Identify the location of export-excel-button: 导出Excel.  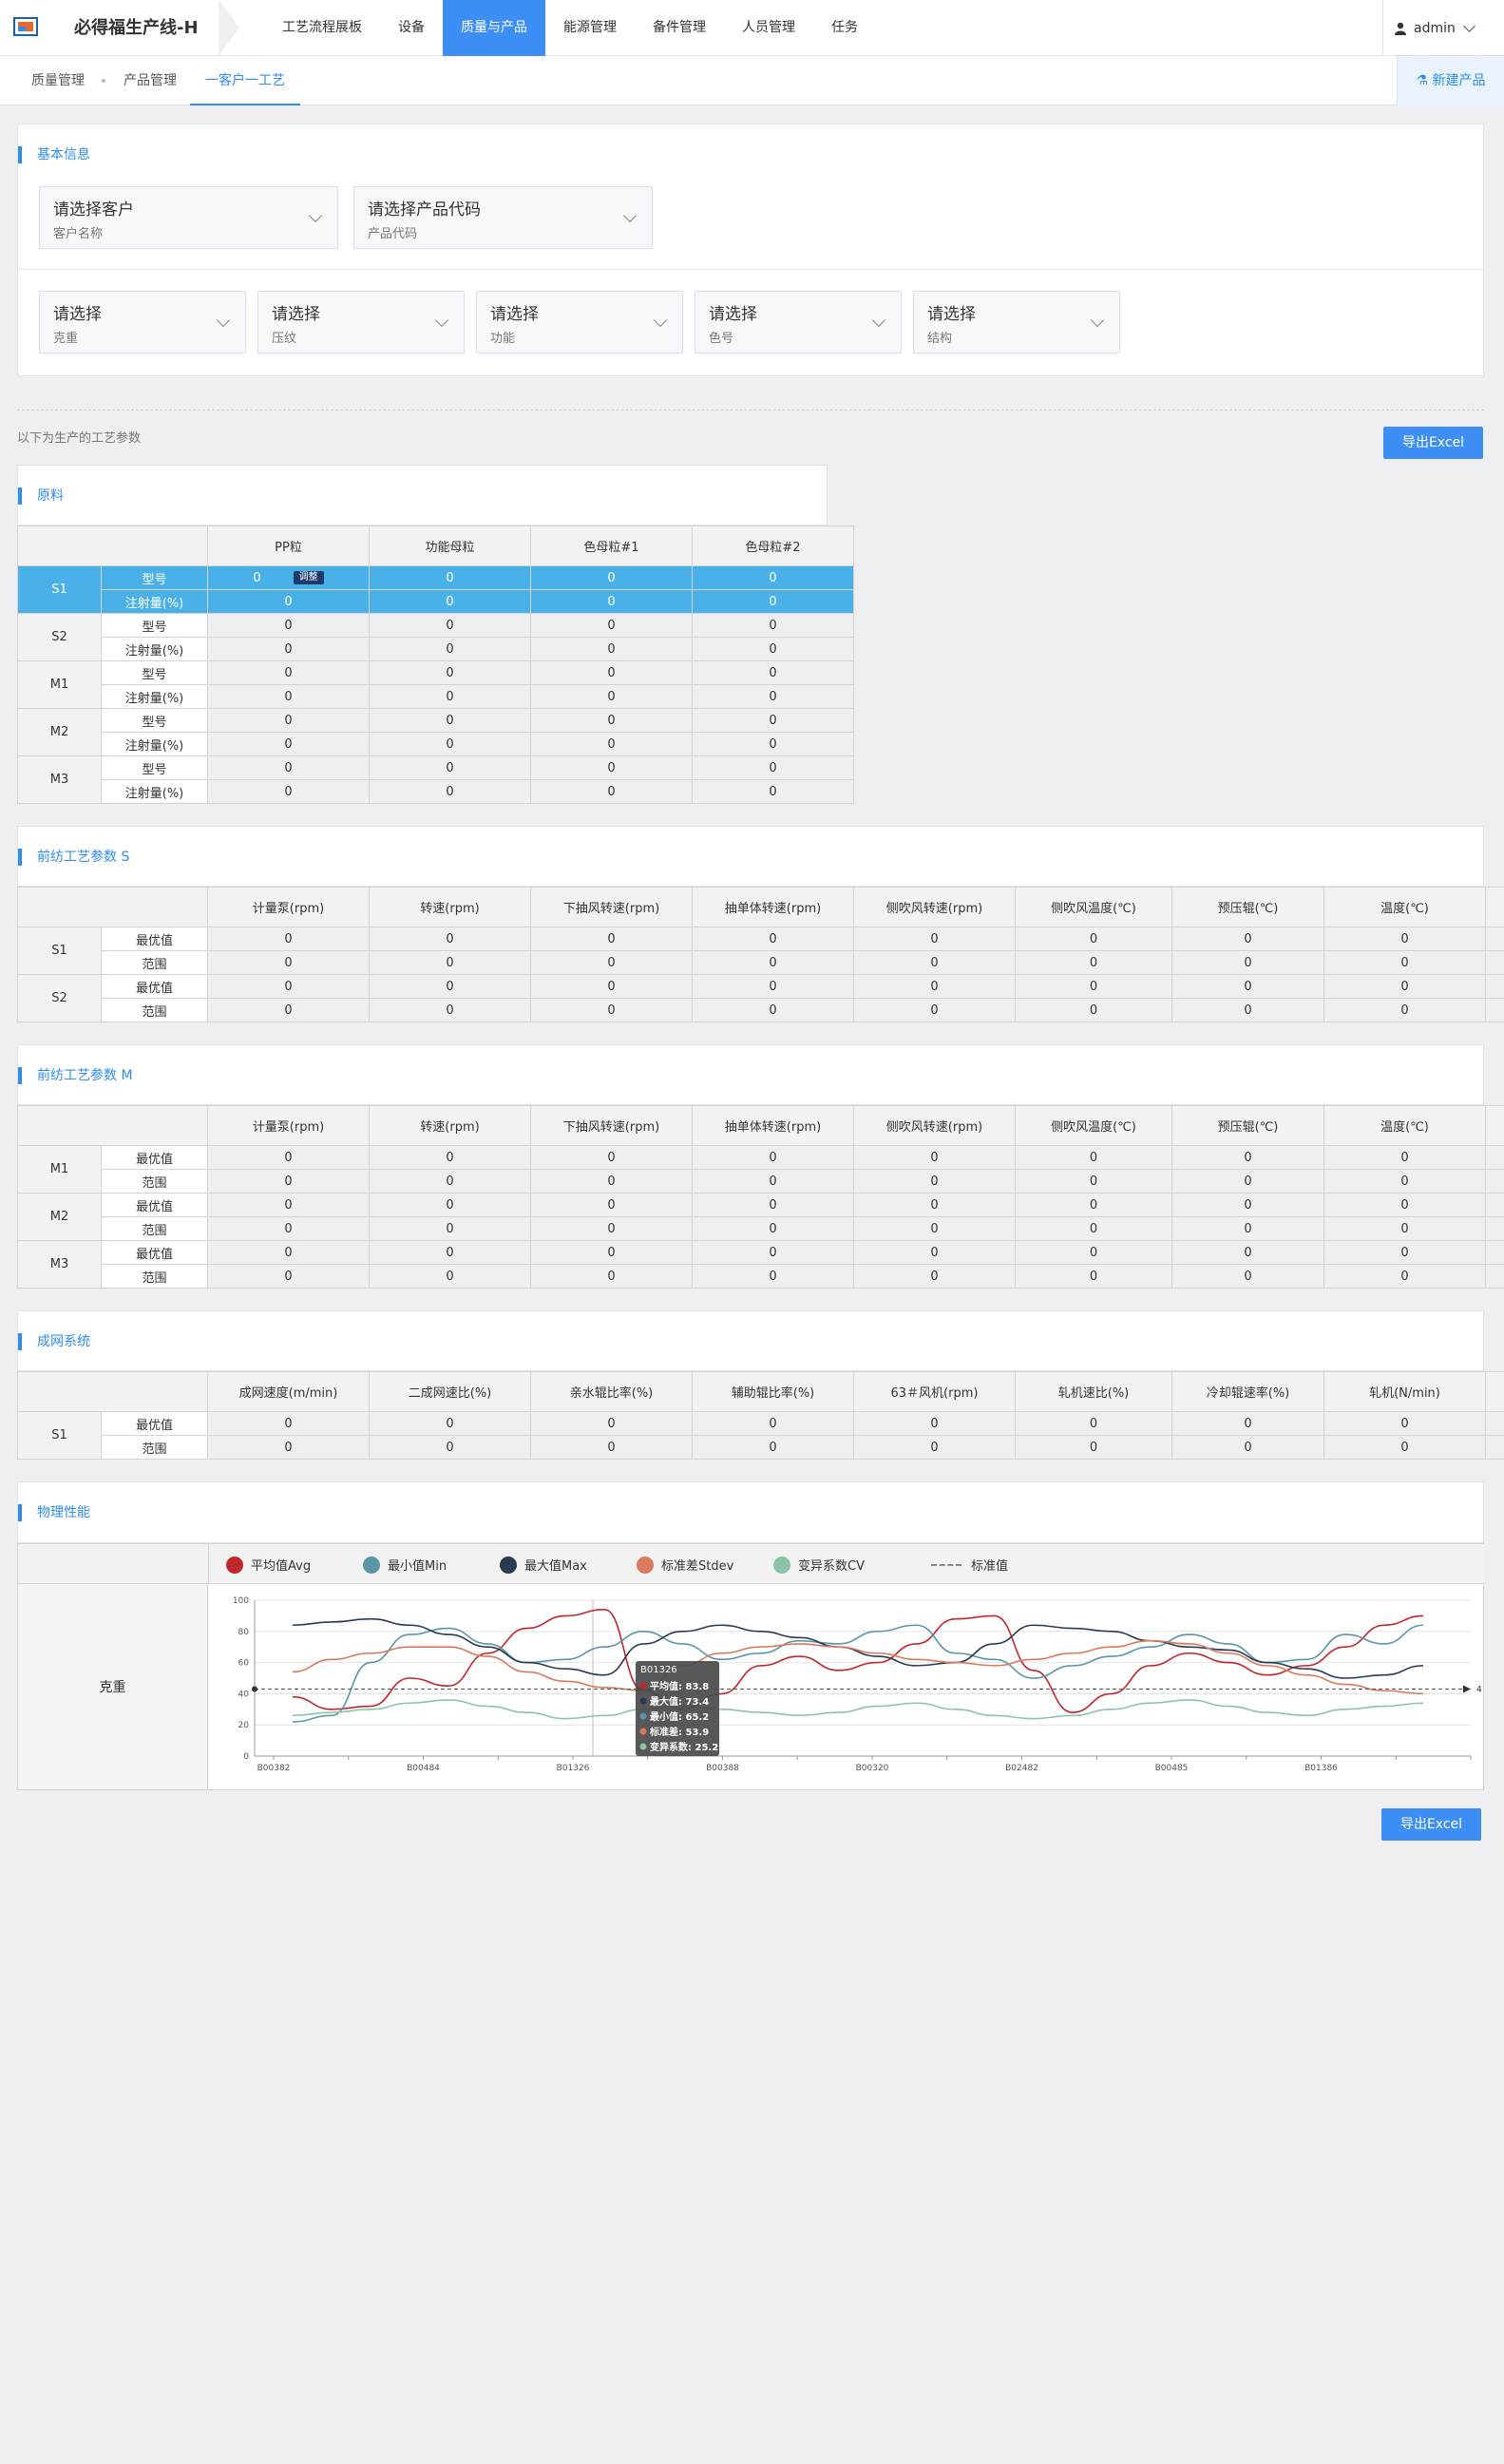
(1433, 443).